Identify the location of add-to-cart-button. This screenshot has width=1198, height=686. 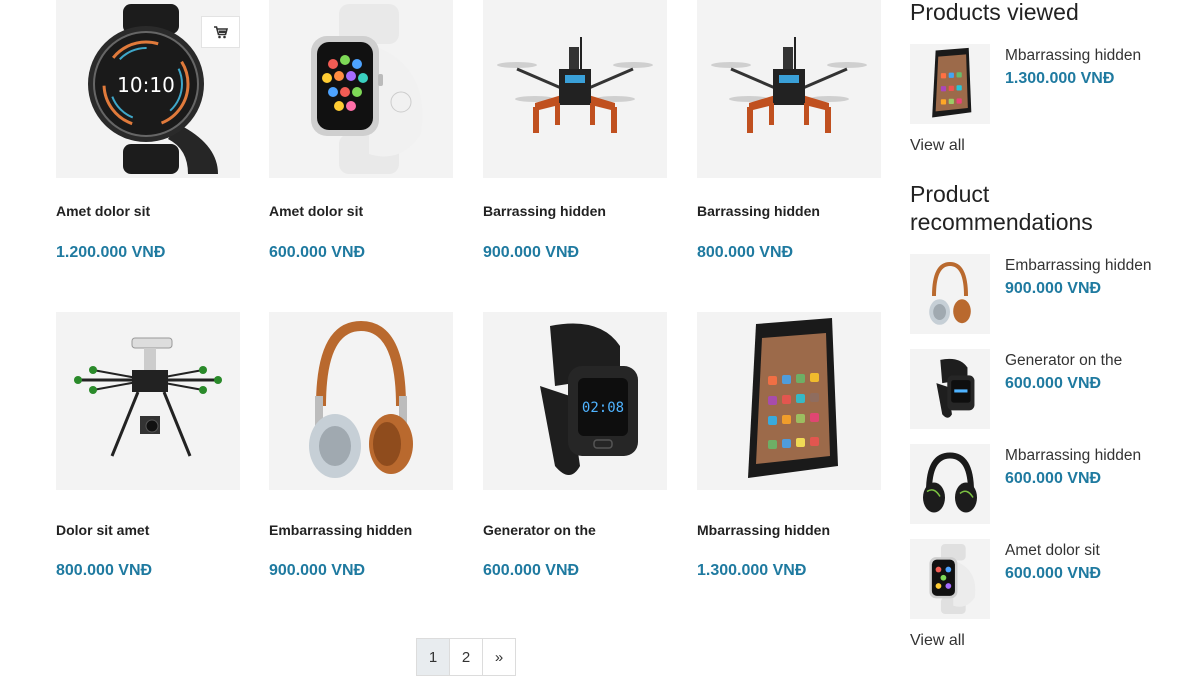
(220, 32).